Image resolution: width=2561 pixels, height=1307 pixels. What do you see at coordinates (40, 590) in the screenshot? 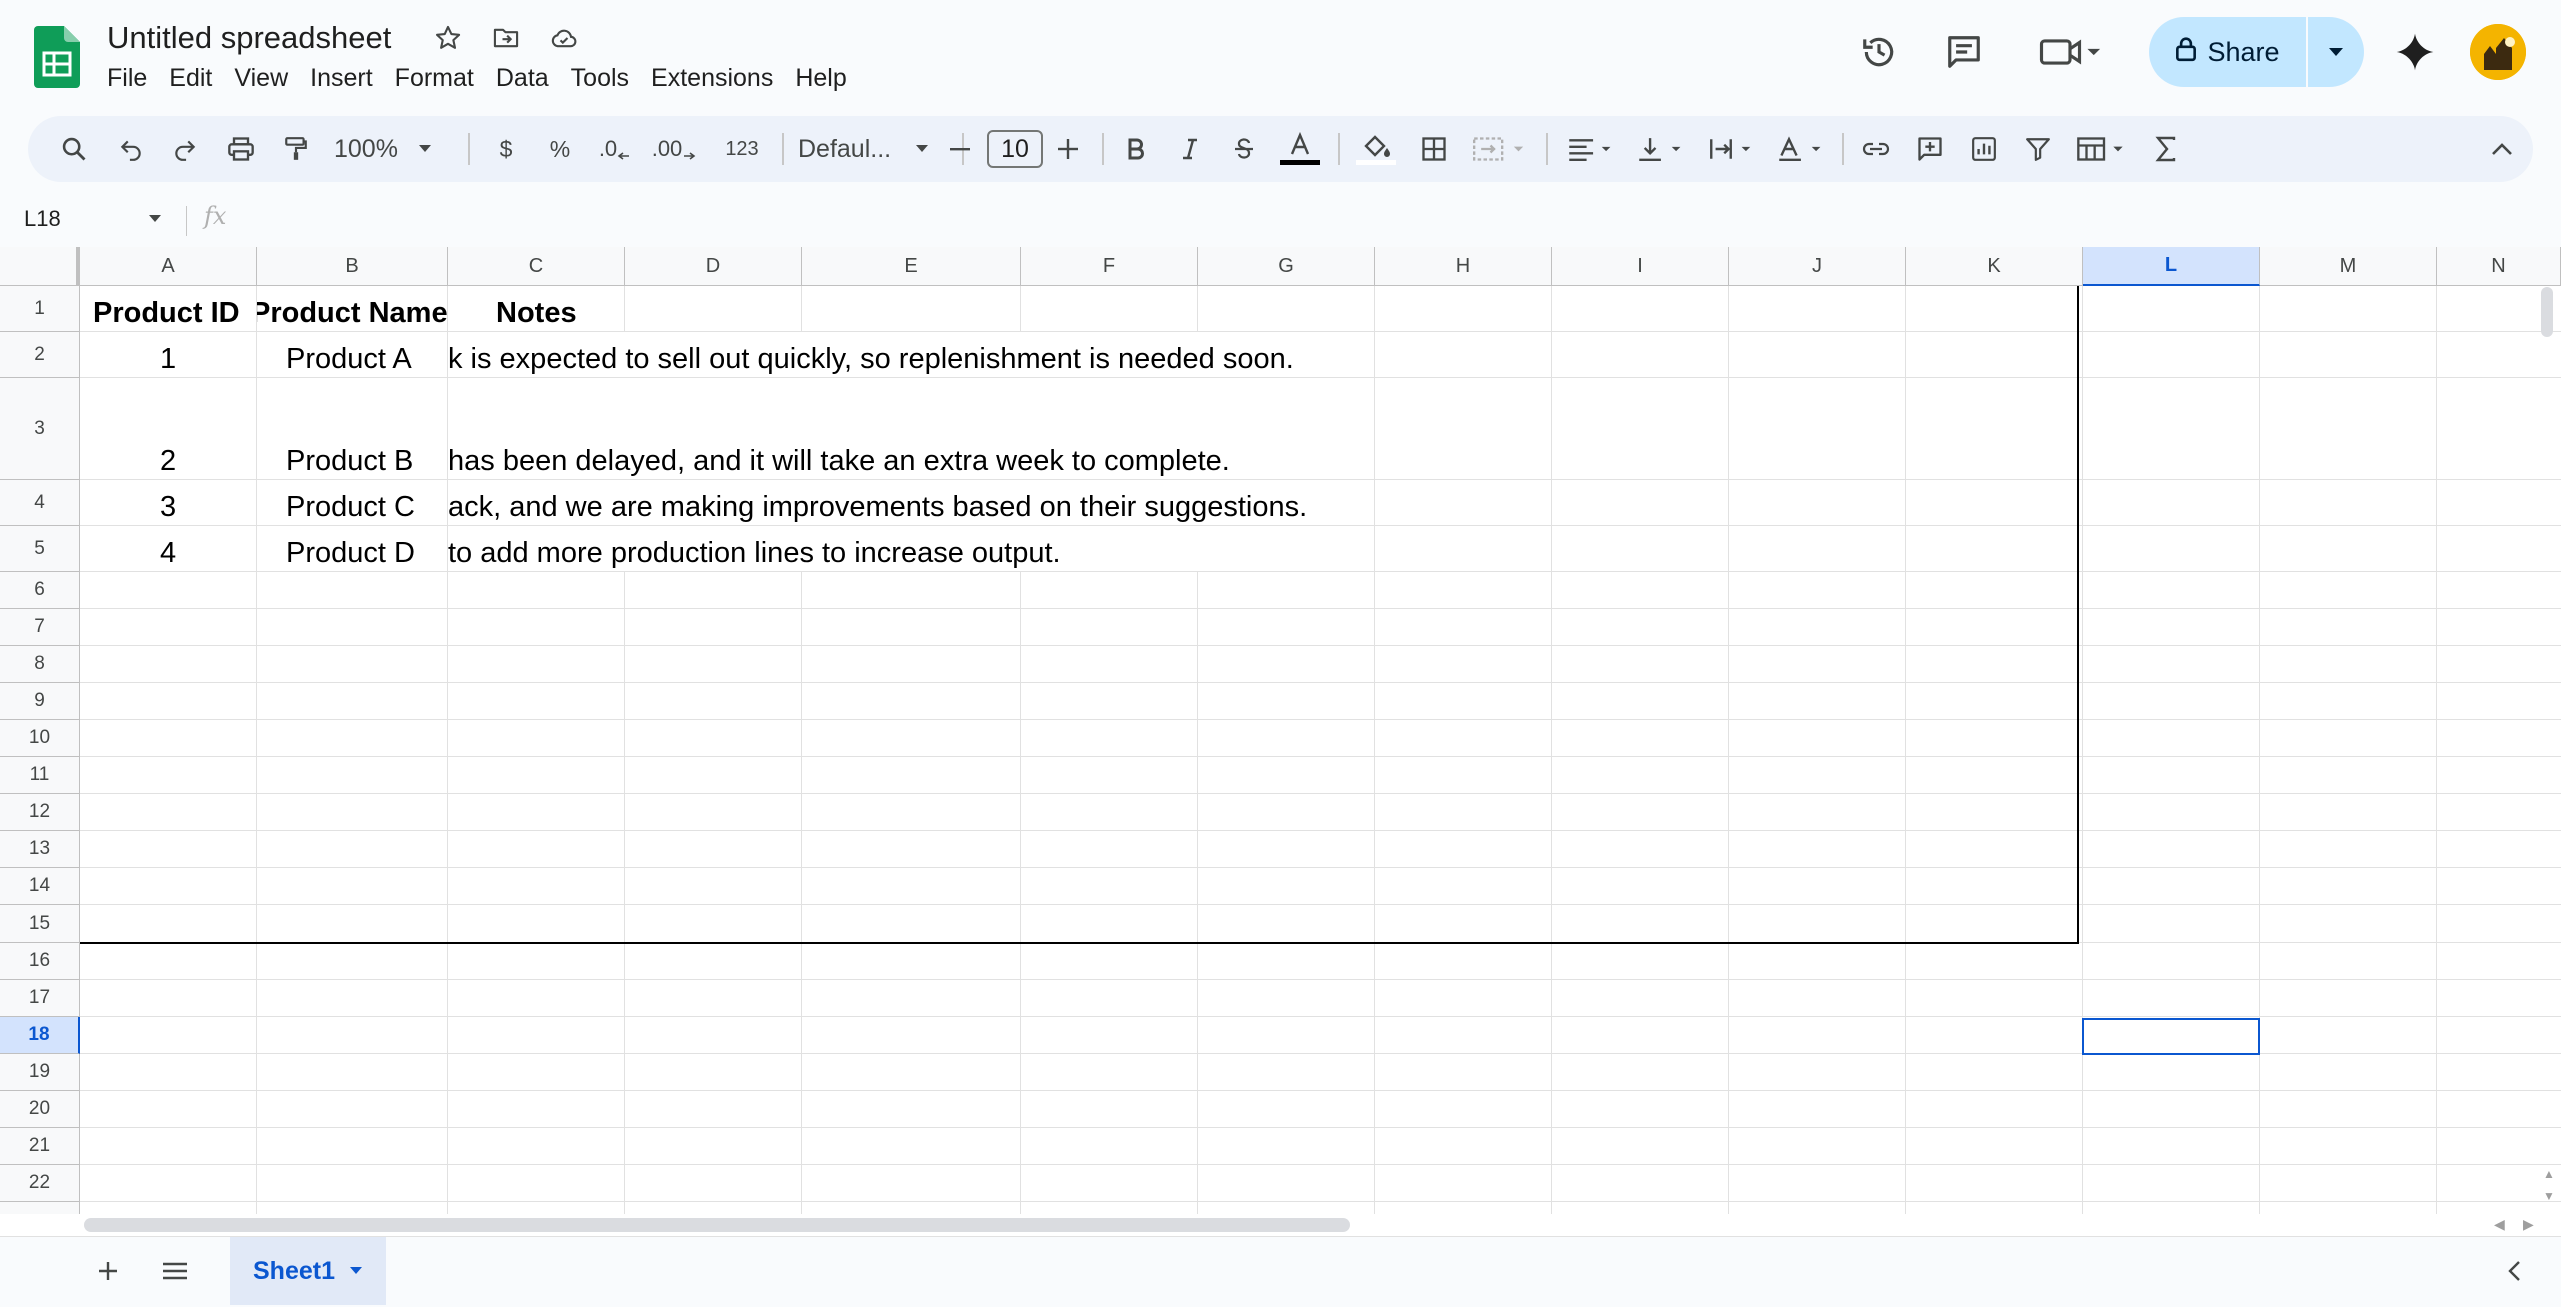
I see `row-header-6: 6` at bounding box center [40, 590].